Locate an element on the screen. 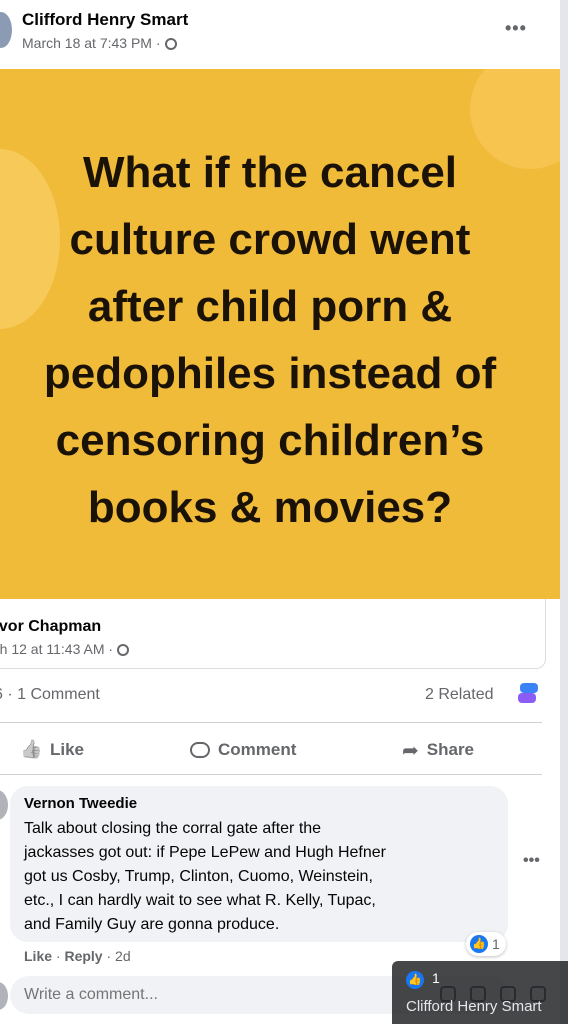 The image size is (568, 1024). more-horizontal-icon: ••• is located at coordinates (520, 28).